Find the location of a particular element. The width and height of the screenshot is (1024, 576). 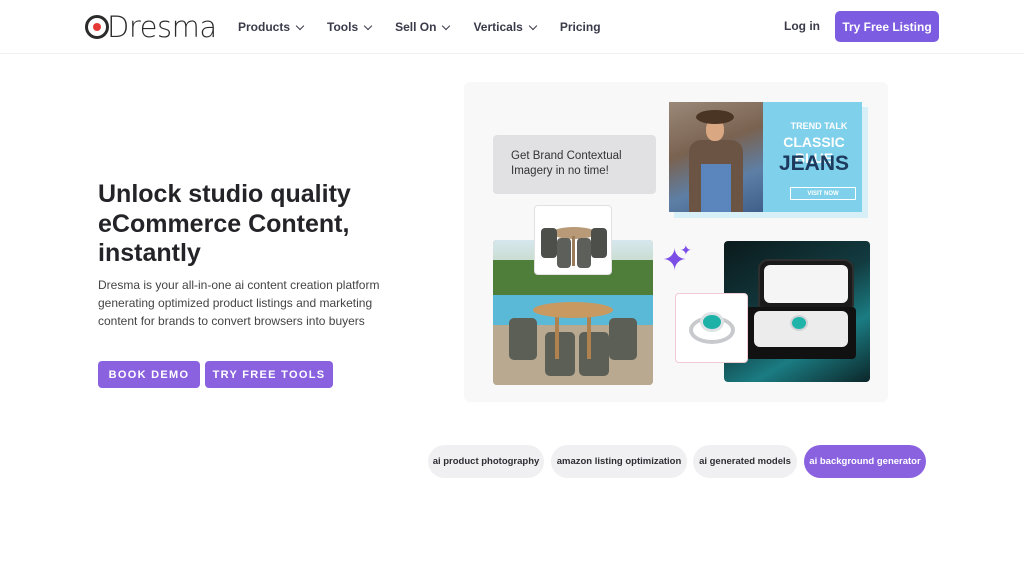

nav-verticals: Verticals is located at coordinates (505, 27).